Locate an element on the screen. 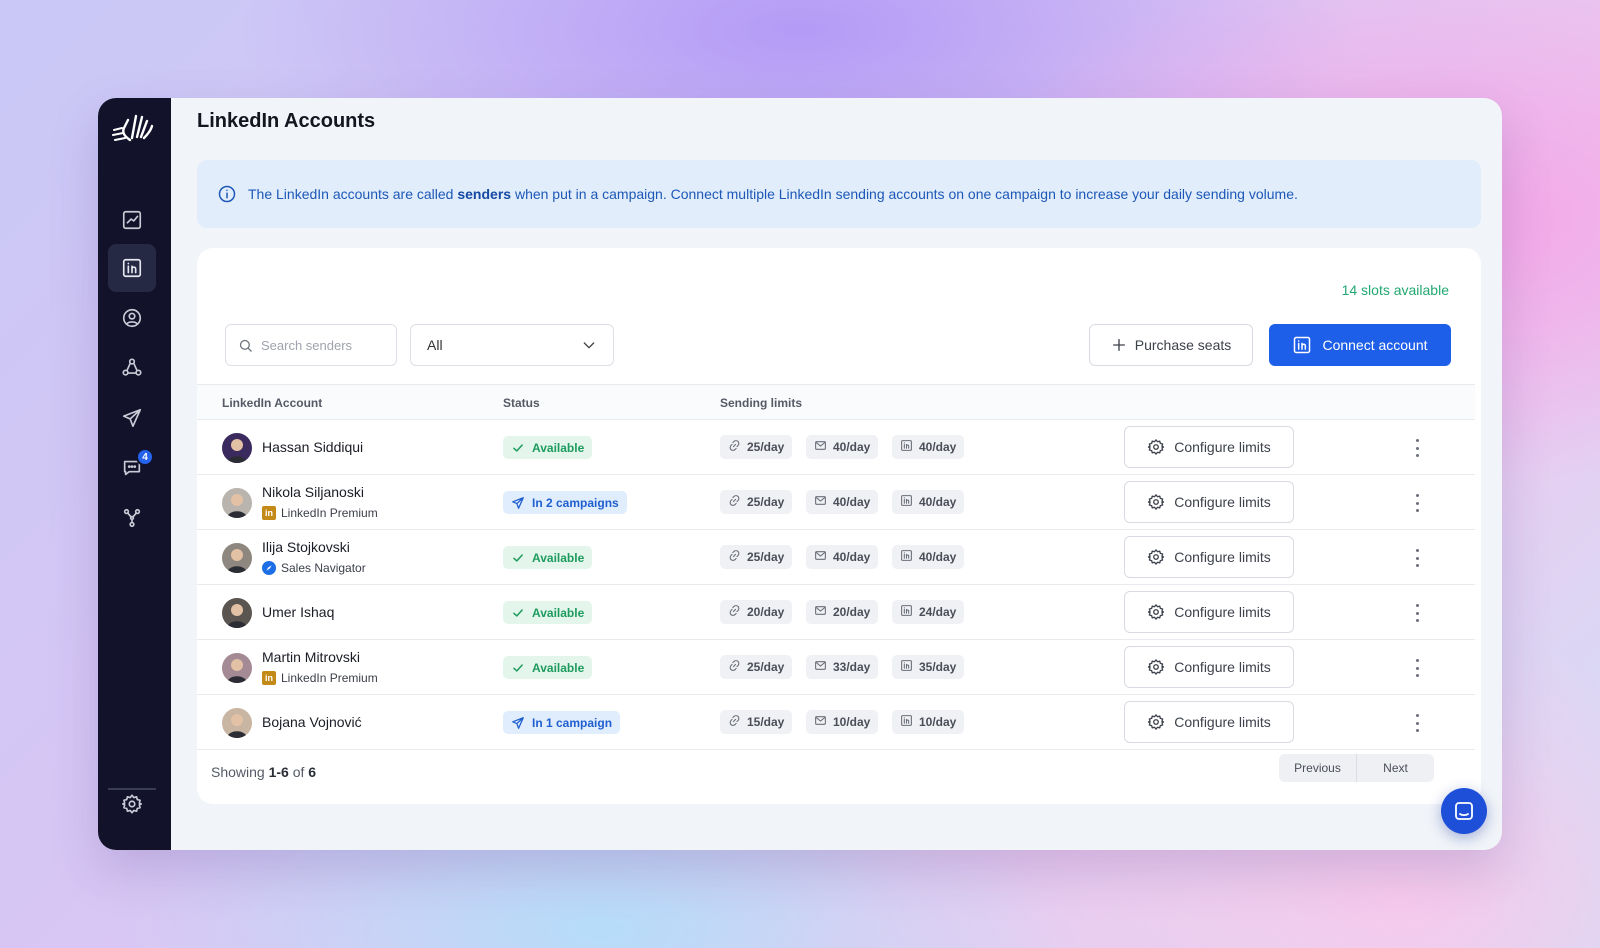 Image resolution: width=1600 pixels, height=948 pixels. connect-account-button: Connect account is located at coordinates (1360, 345).